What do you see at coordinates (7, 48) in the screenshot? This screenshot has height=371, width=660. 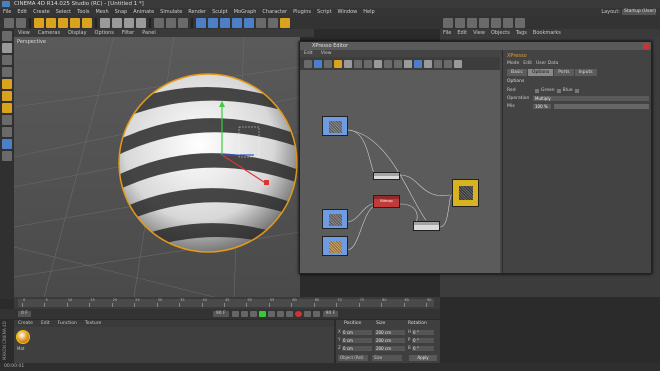 I see `model-mode-icon` at bounding box center [7, 48].